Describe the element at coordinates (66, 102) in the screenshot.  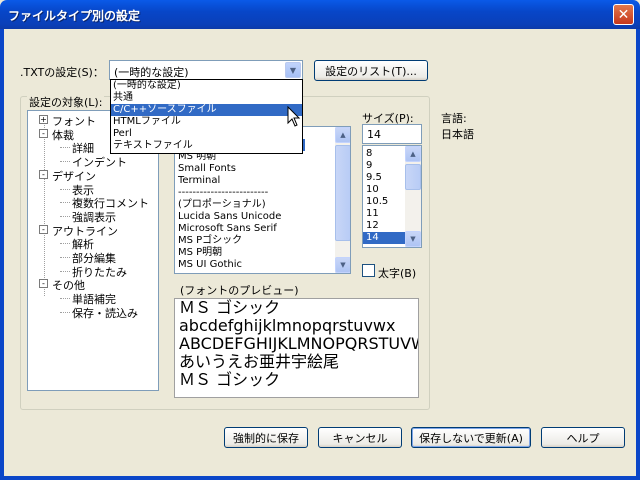
I see `target-label: 設定の対象(L):` at that location.